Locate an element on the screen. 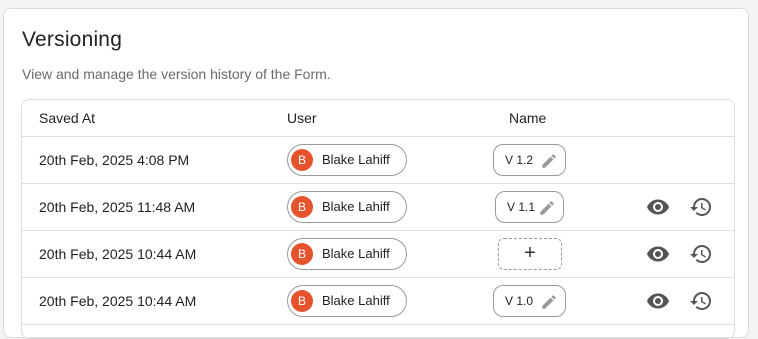 This screenshot has height=339, width=758. table-row: 20th Feb, 2025 10:44 AM B Blake Lahiff + is located at coordinates (378, 254).